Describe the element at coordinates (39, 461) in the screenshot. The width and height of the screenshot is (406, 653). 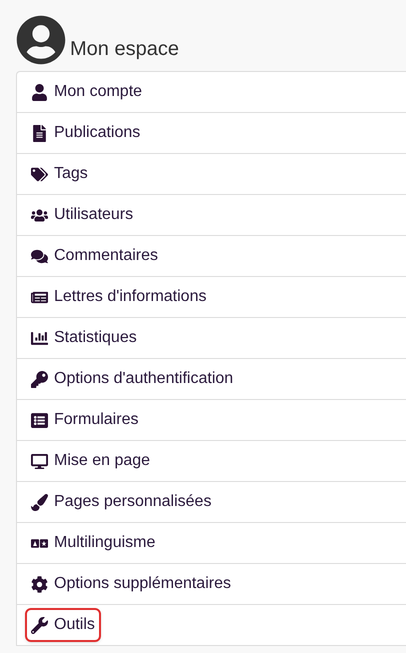
I see `monitor-icon` at that location.